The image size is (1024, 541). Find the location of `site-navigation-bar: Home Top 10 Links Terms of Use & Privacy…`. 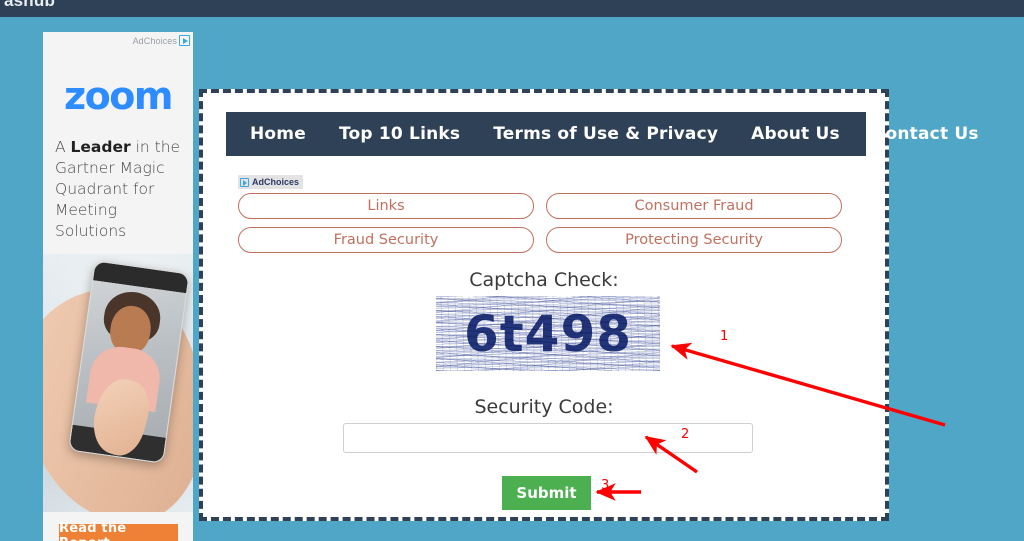

site-navigation-bar: Home Top 10 Links Terms of Use & Privacy… is located at coordinates (602, 134).